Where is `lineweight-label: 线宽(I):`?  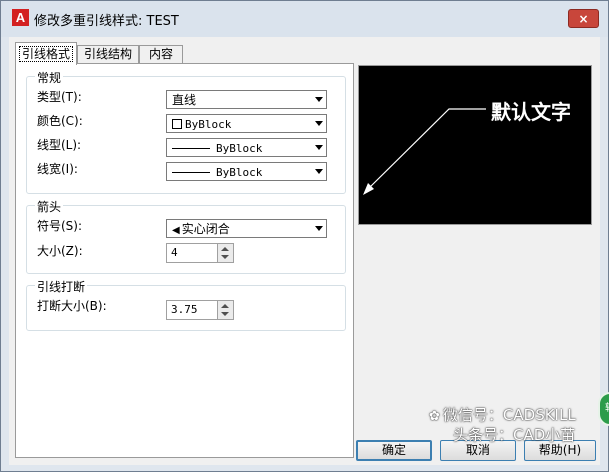 lineweight-label: 线宽(I): is located at coordinates (57, 169).